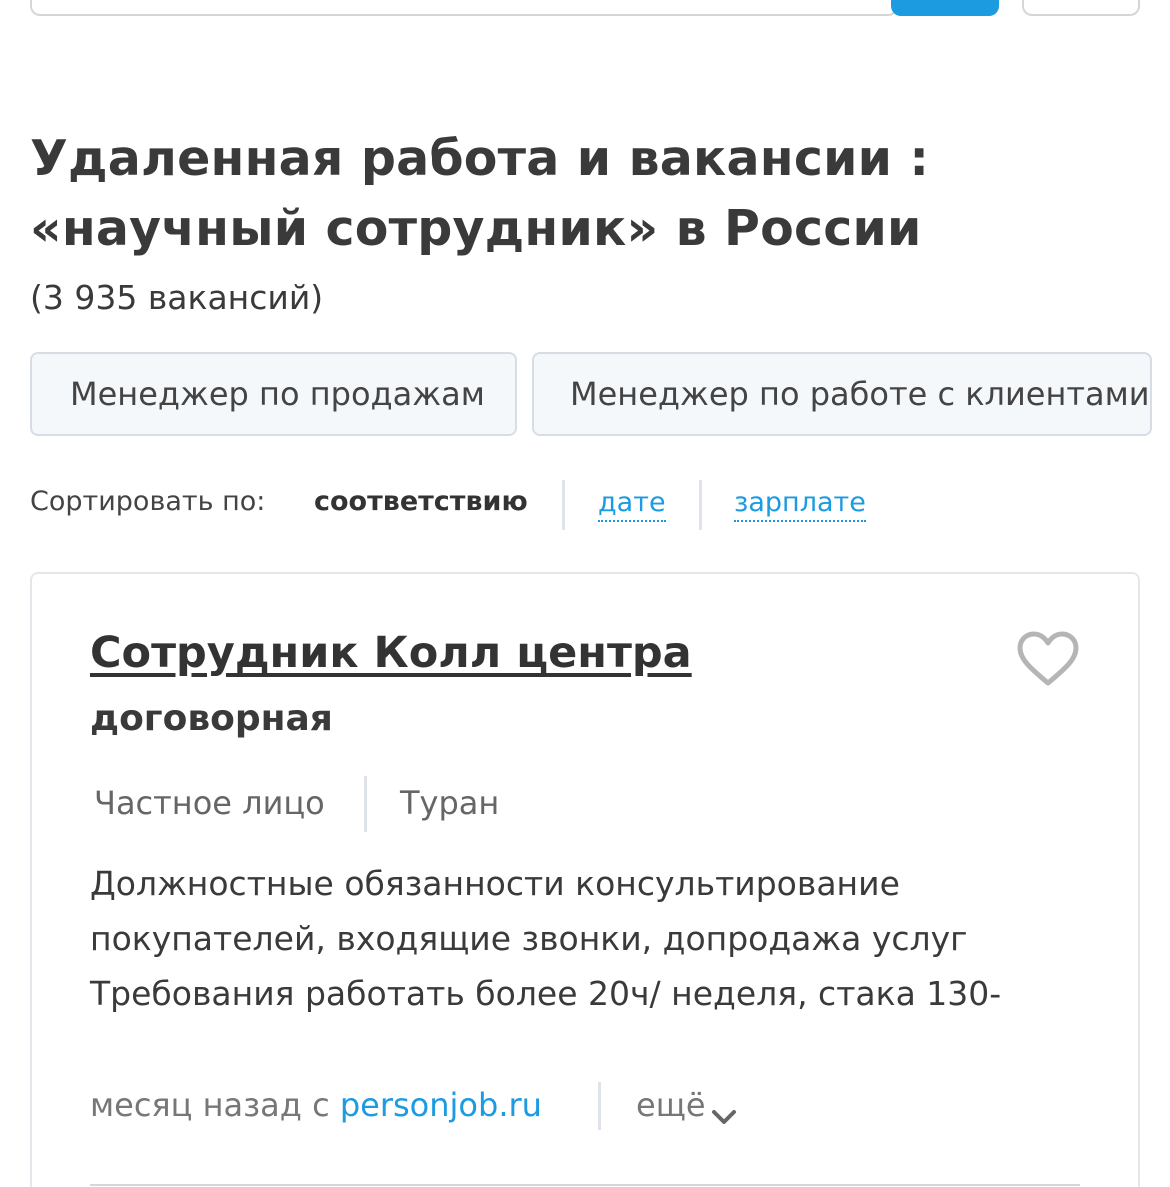 The image size is (1170, 1187). Describe the element at coordinates (210, 1105) in the screenshot. I see `posted-prefix: месяц назад с` at that location.